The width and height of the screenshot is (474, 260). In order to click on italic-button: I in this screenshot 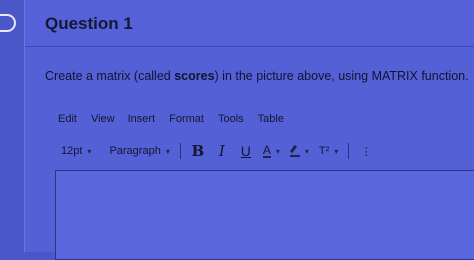, I will do `click(222, 151)`.